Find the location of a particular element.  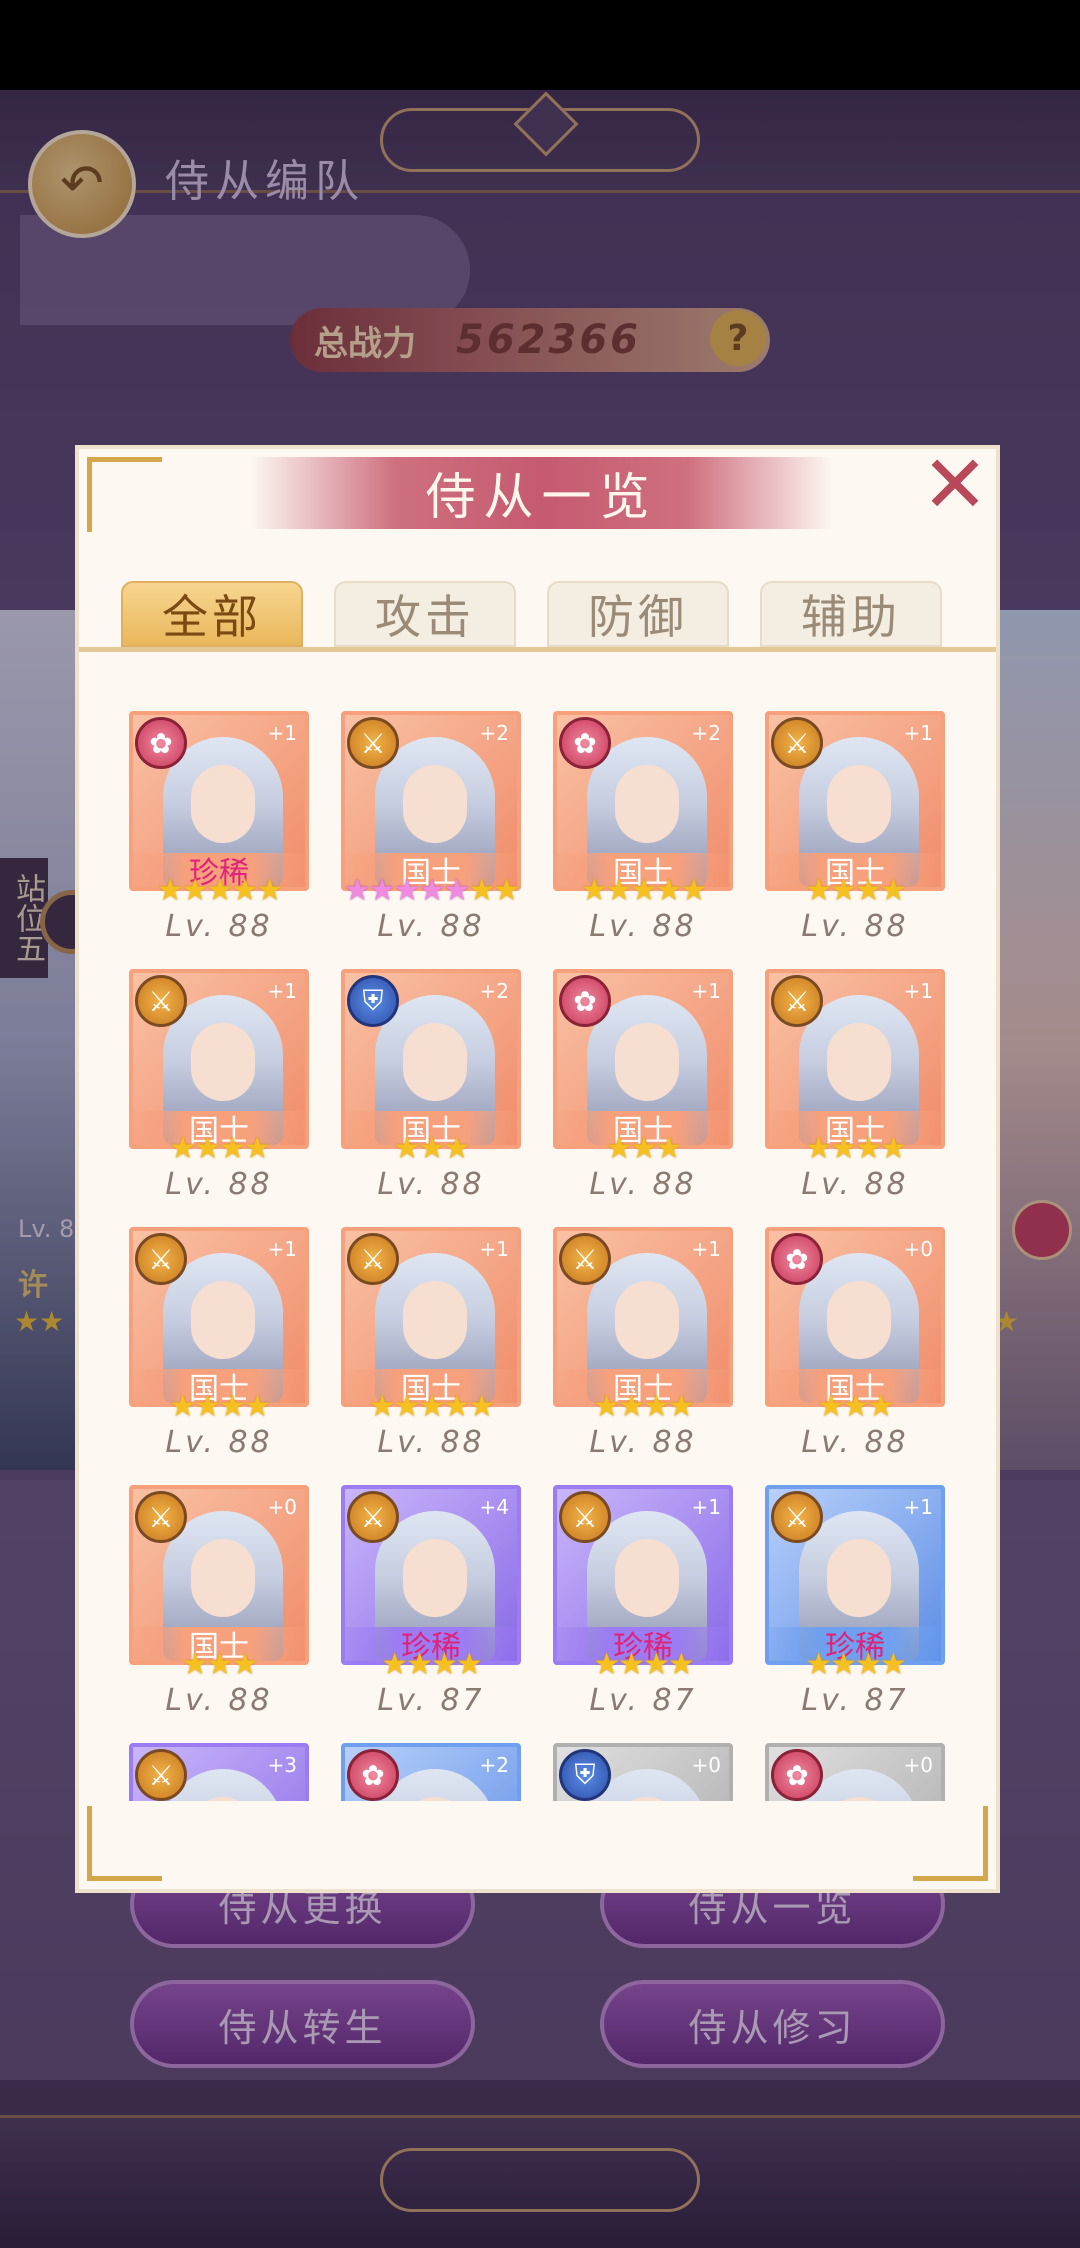

attendant-portrait: ⚔ +0 国士 is located at coordinates (219, 1575).